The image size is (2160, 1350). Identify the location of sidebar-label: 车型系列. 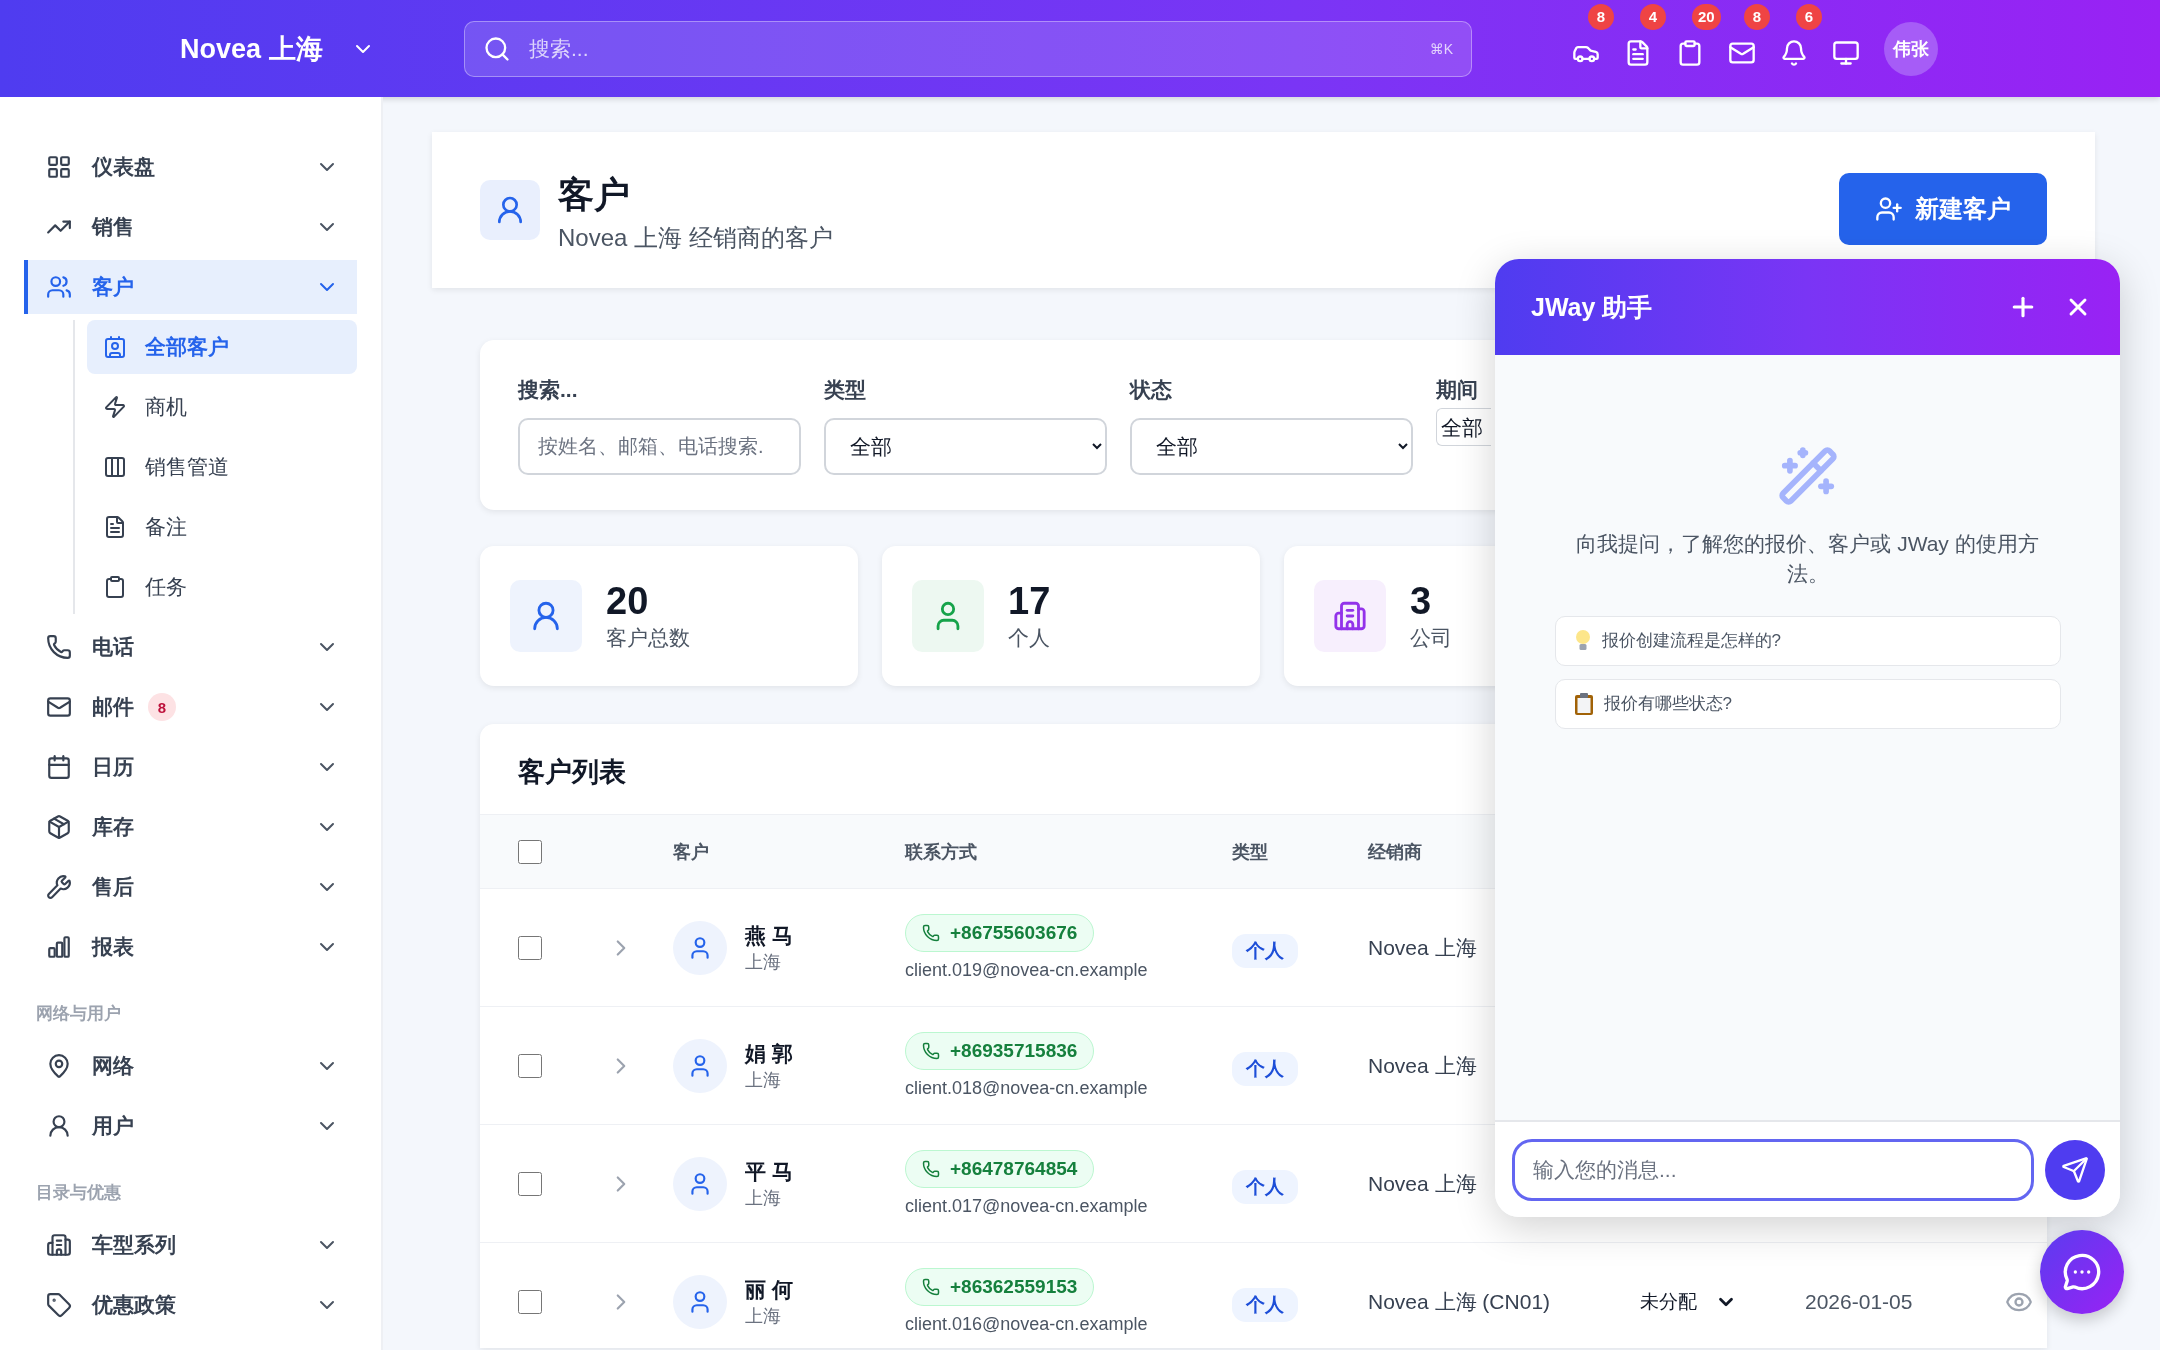
(134, 1245).